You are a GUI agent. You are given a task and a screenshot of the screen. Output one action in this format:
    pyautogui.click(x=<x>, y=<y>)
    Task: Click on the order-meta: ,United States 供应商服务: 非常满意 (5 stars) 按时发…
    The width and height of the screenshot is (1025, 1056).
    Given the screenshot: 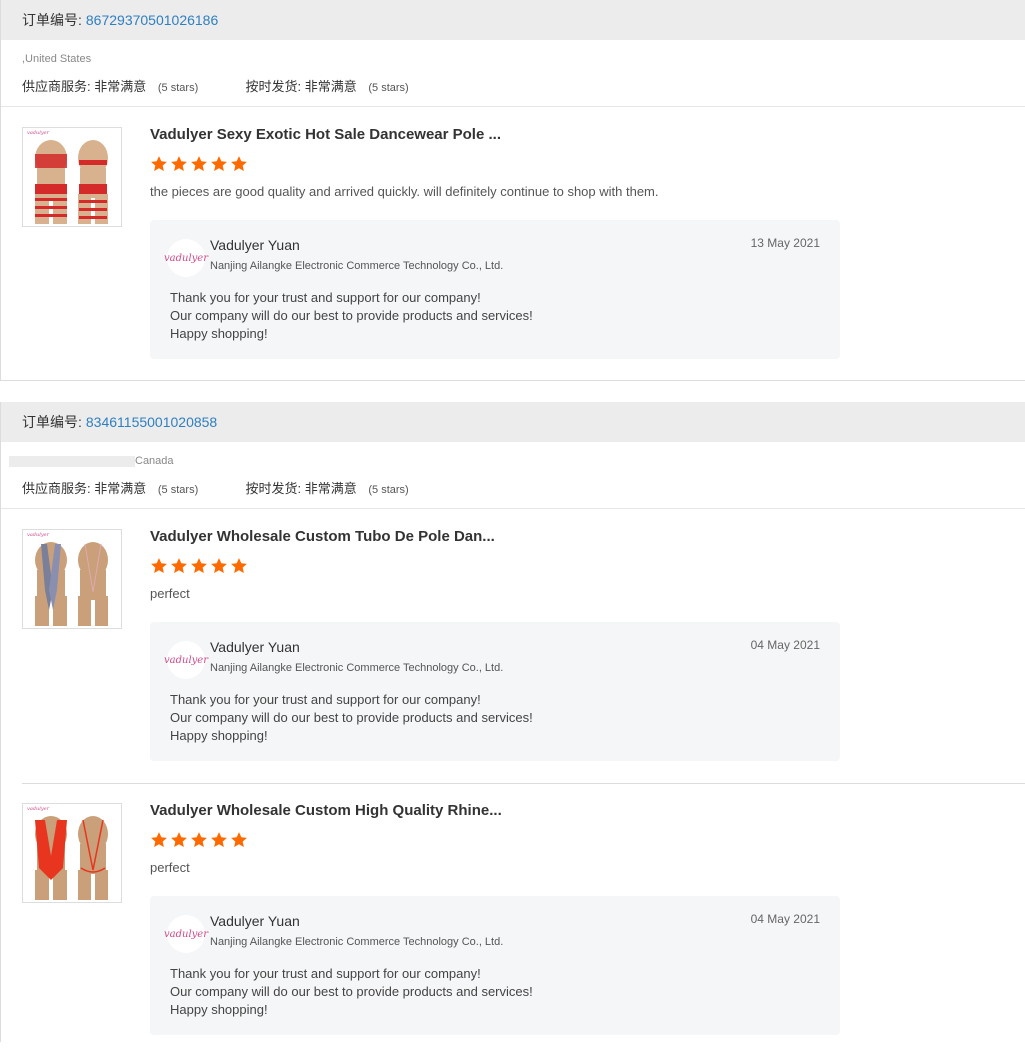 What is the action you would take?
    pyautogui.click(x=513, y=73)
    